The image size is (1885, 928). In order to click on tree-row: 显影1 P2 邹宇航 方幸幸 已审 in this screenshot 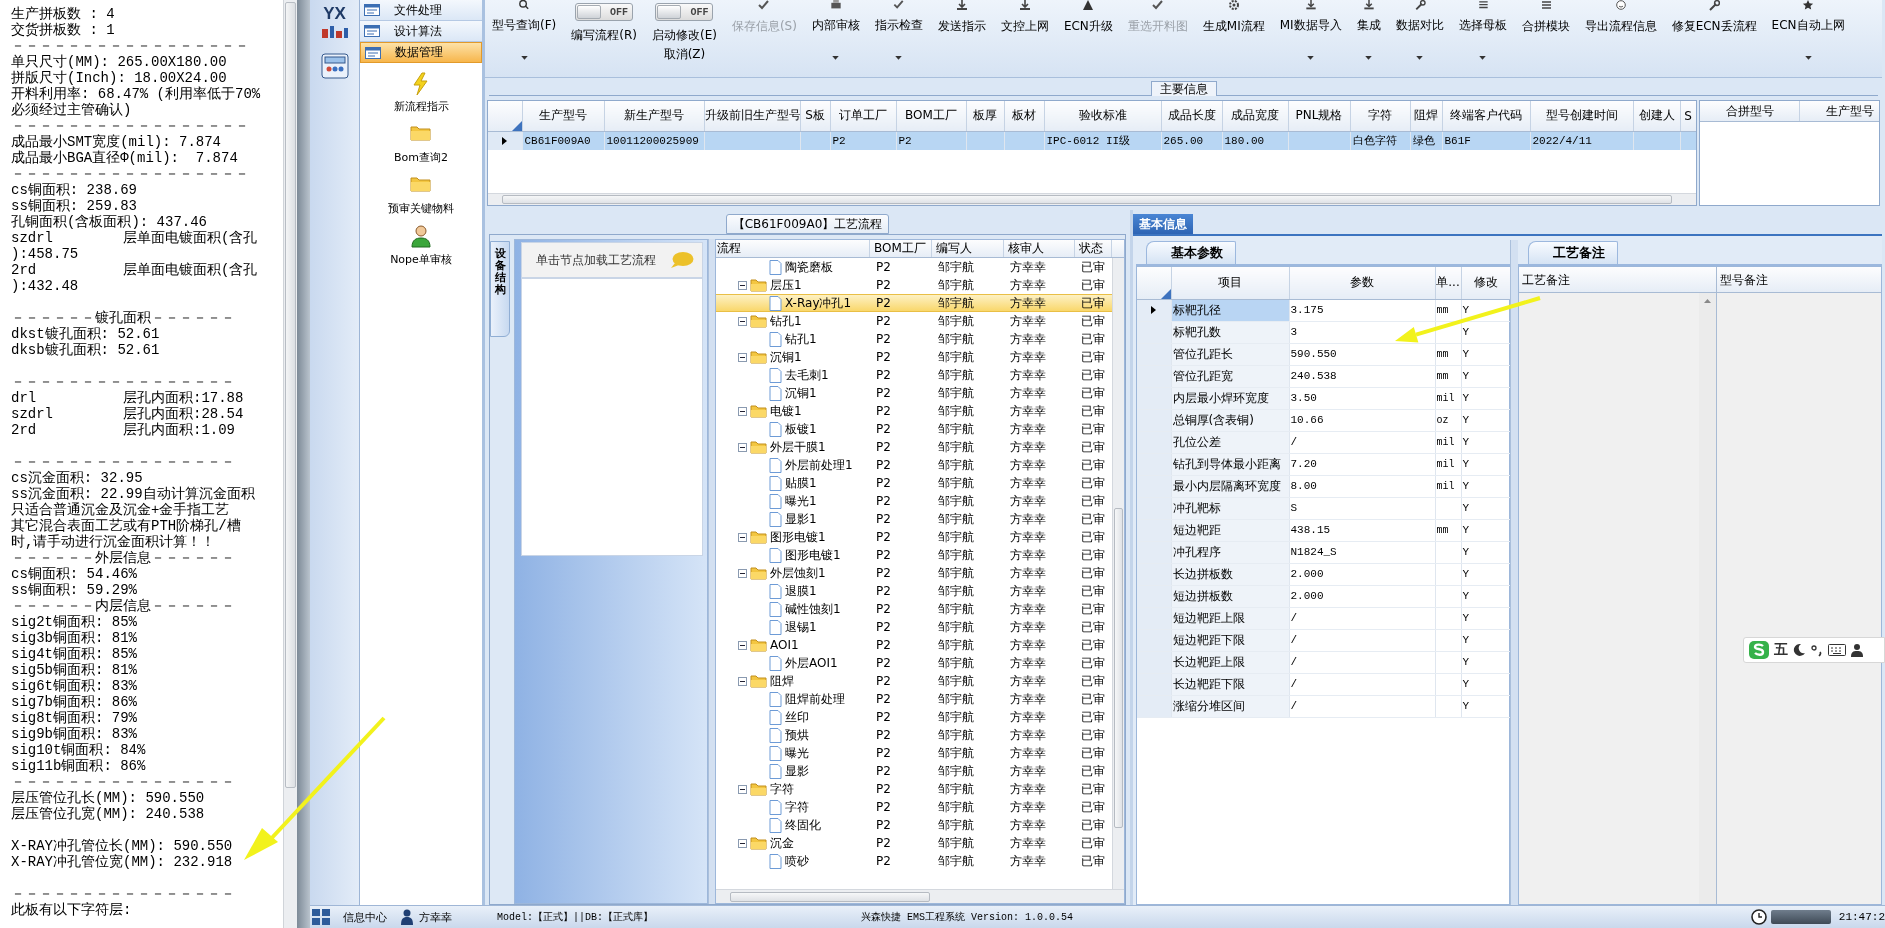, I will do `click(914, 519)`.